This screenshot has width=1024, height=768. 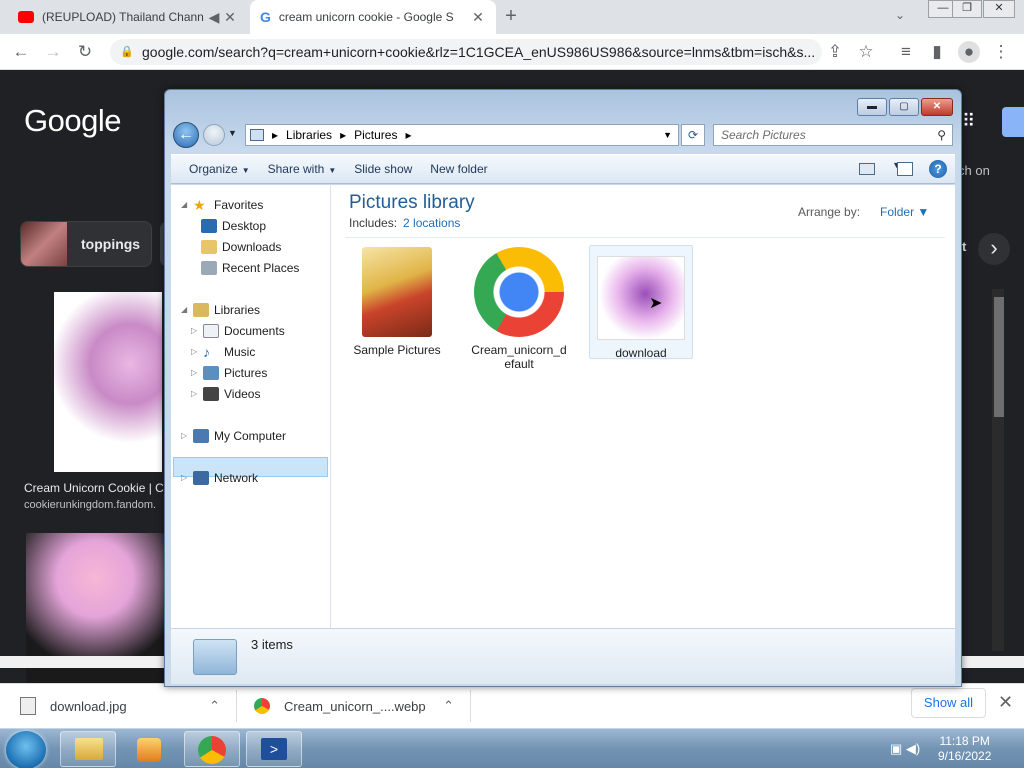 What do you see at coordinates (229, 373) in the screenshot?
I see `nav-pictures: ▷ Pictures` at bounding box center [229, 373].